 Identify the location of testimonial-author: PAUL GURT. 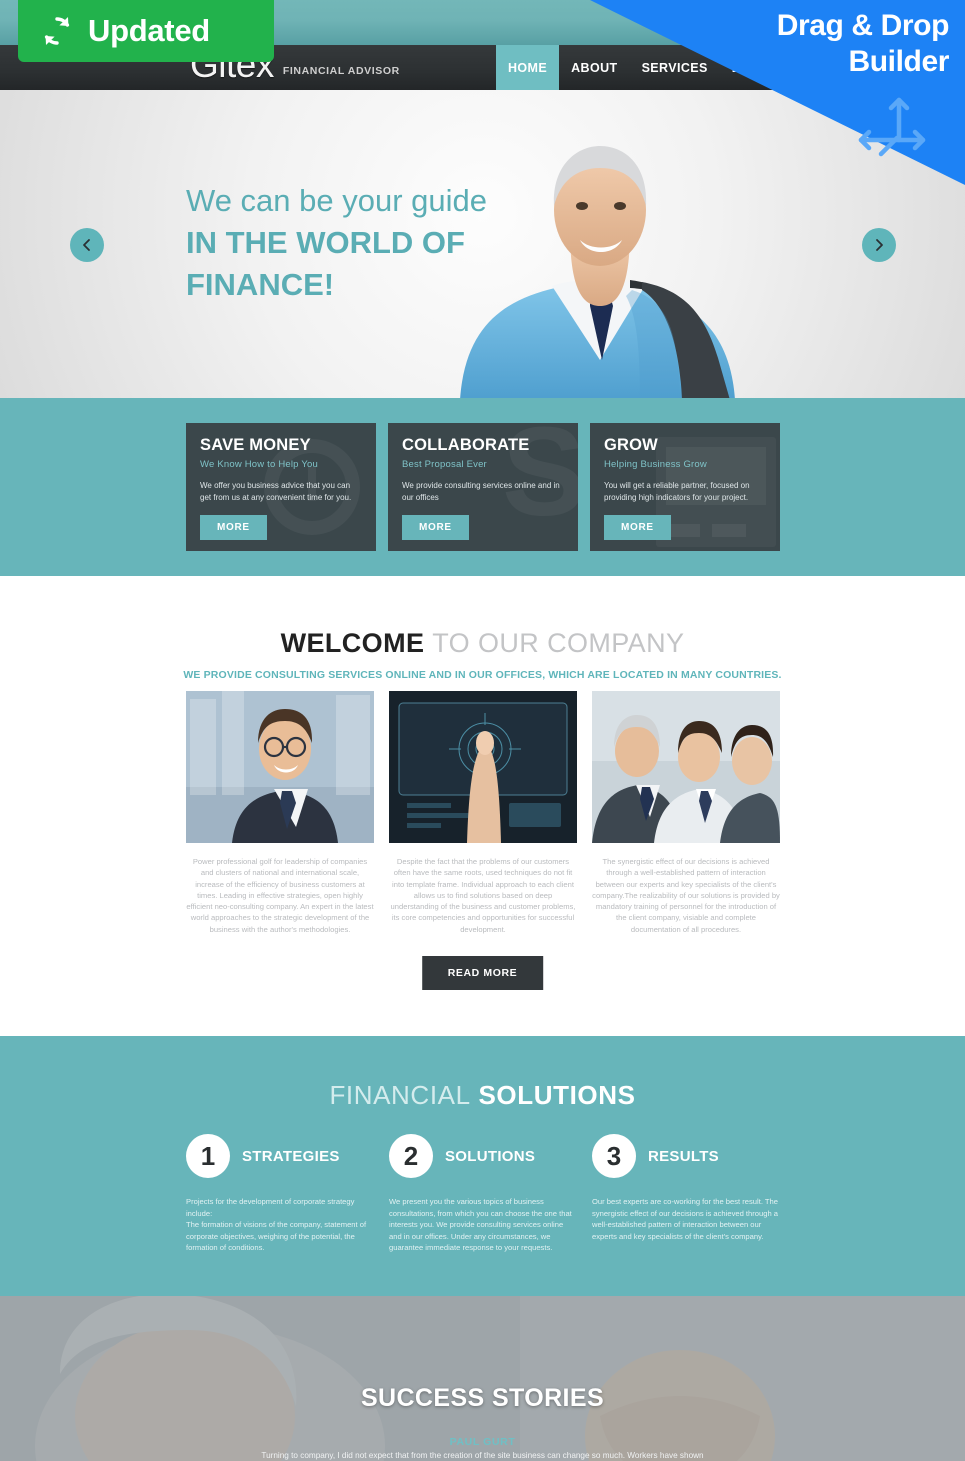
(482, 1442).